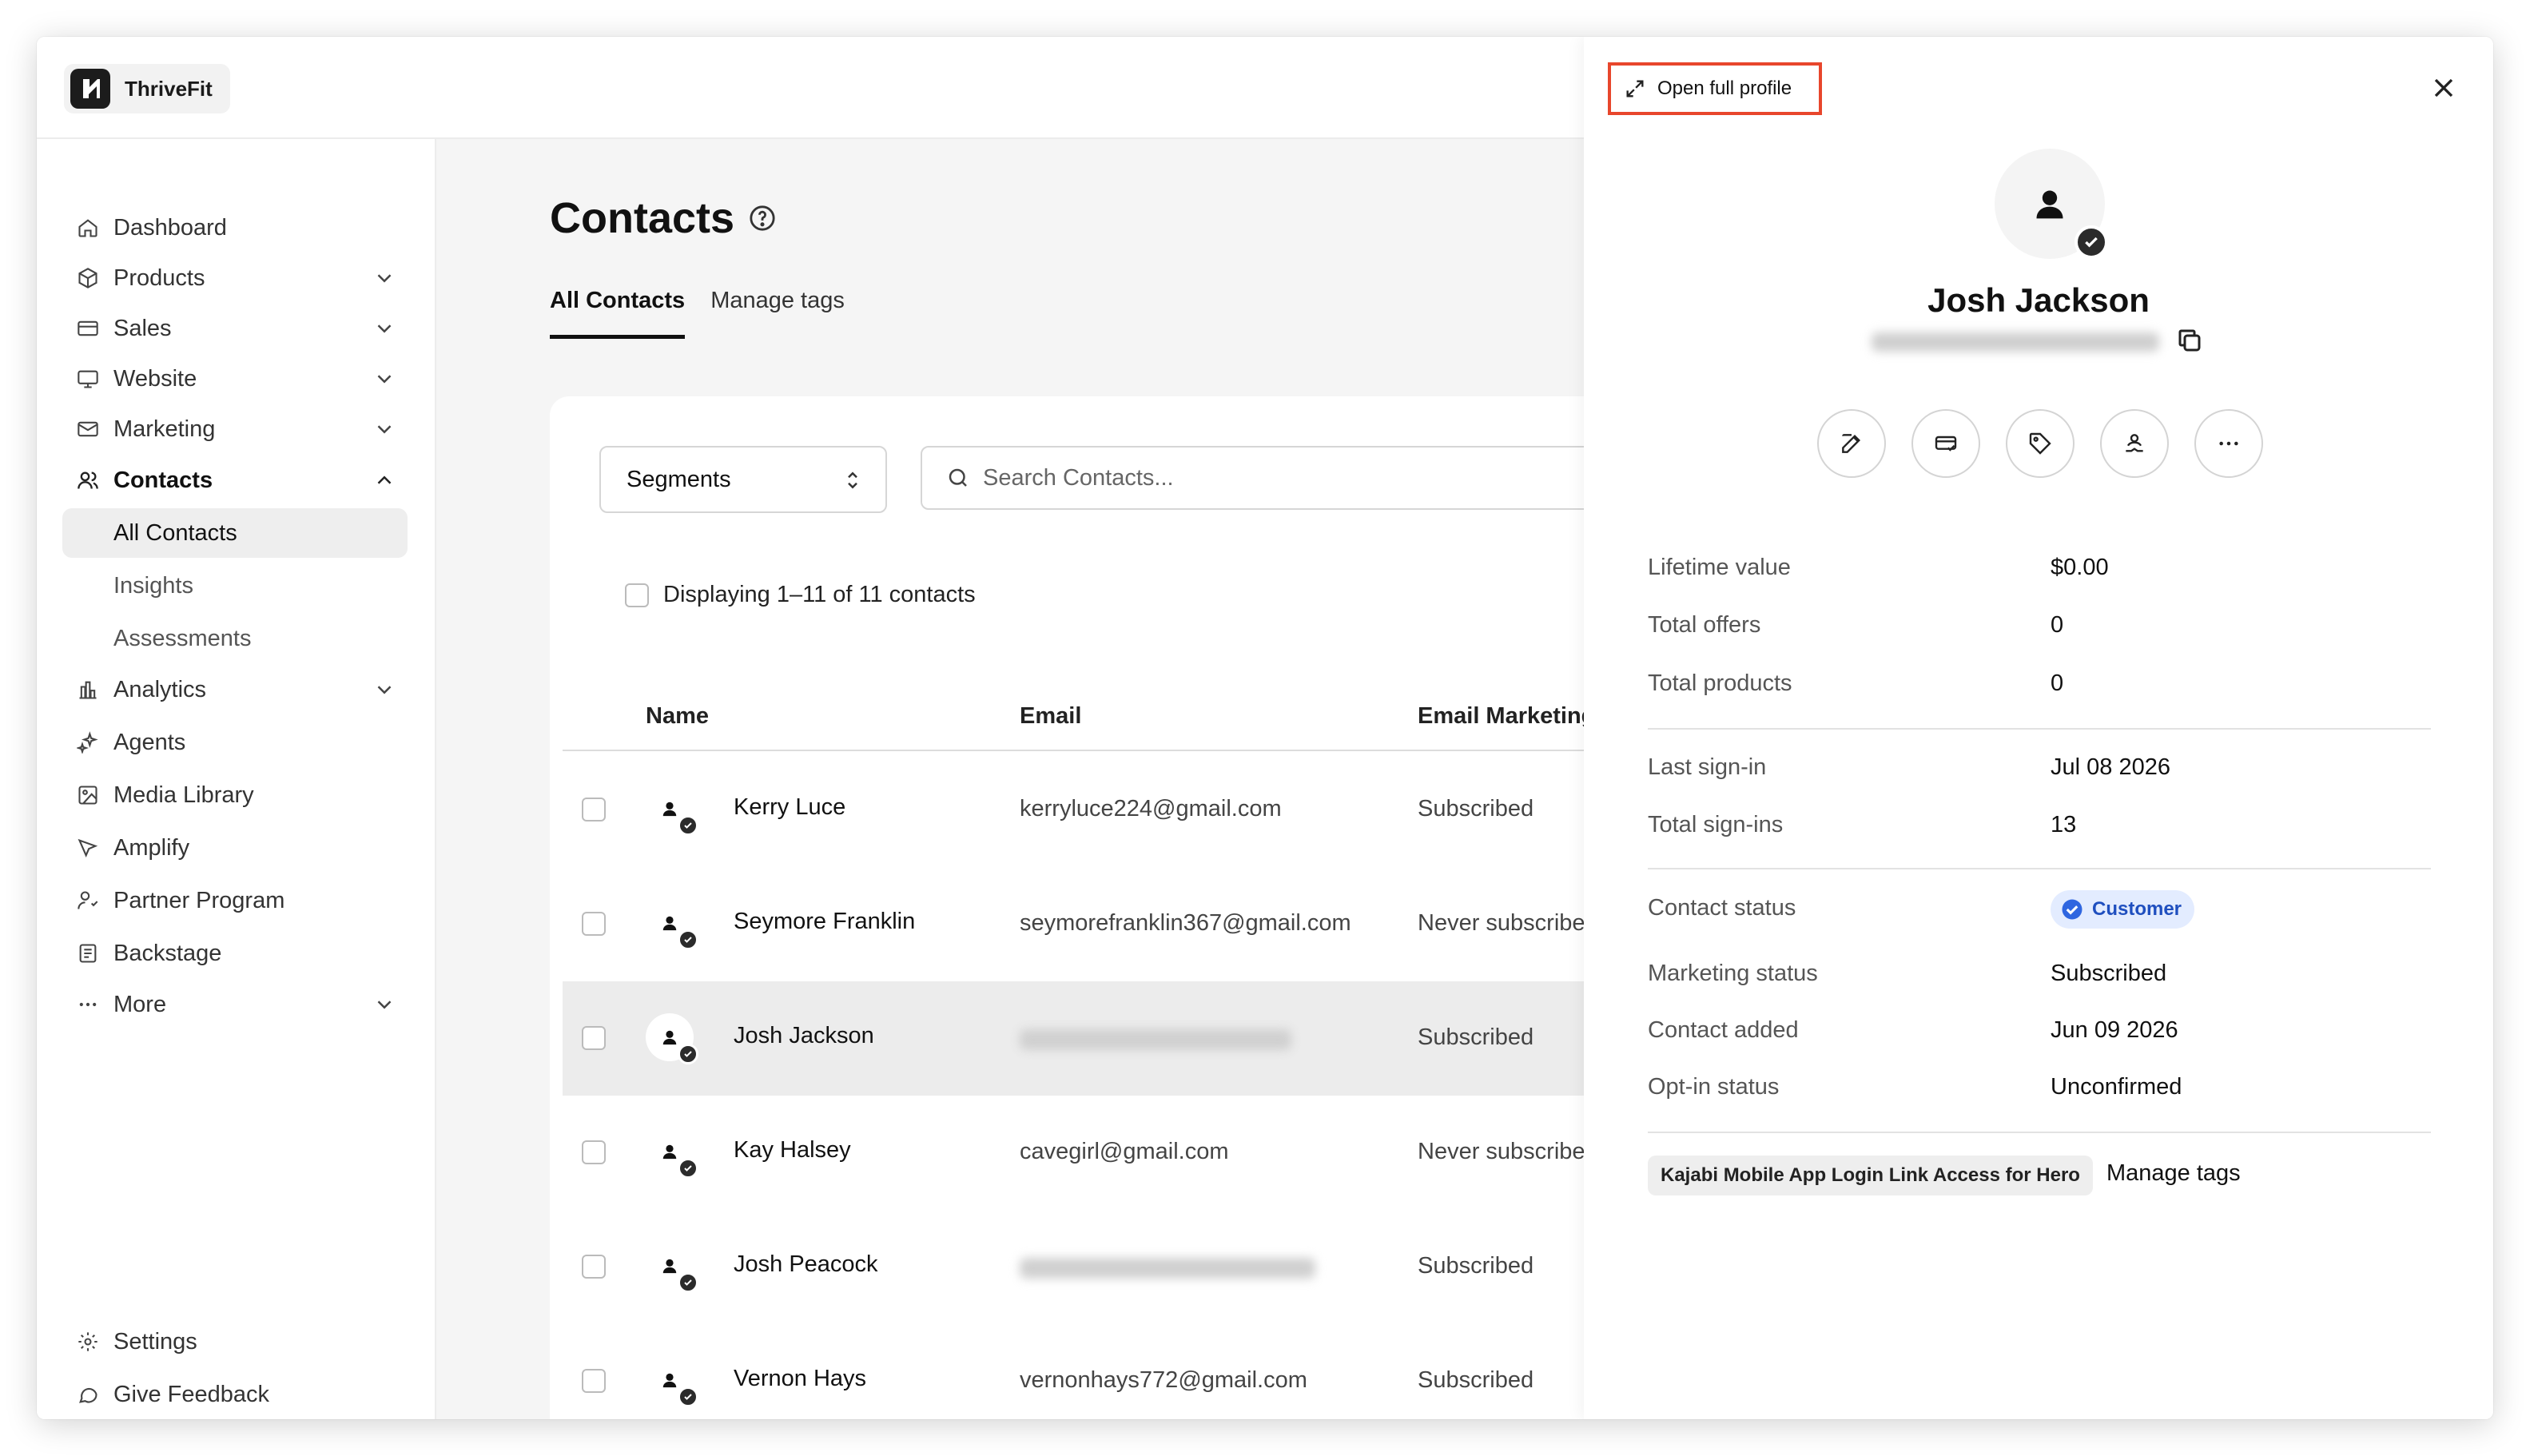 Image resolution: width=2530 pixels, height=1456 pixels. Describe the element at coordinates (88, 429) in the screenshot. I see `mail-icon` at that location.